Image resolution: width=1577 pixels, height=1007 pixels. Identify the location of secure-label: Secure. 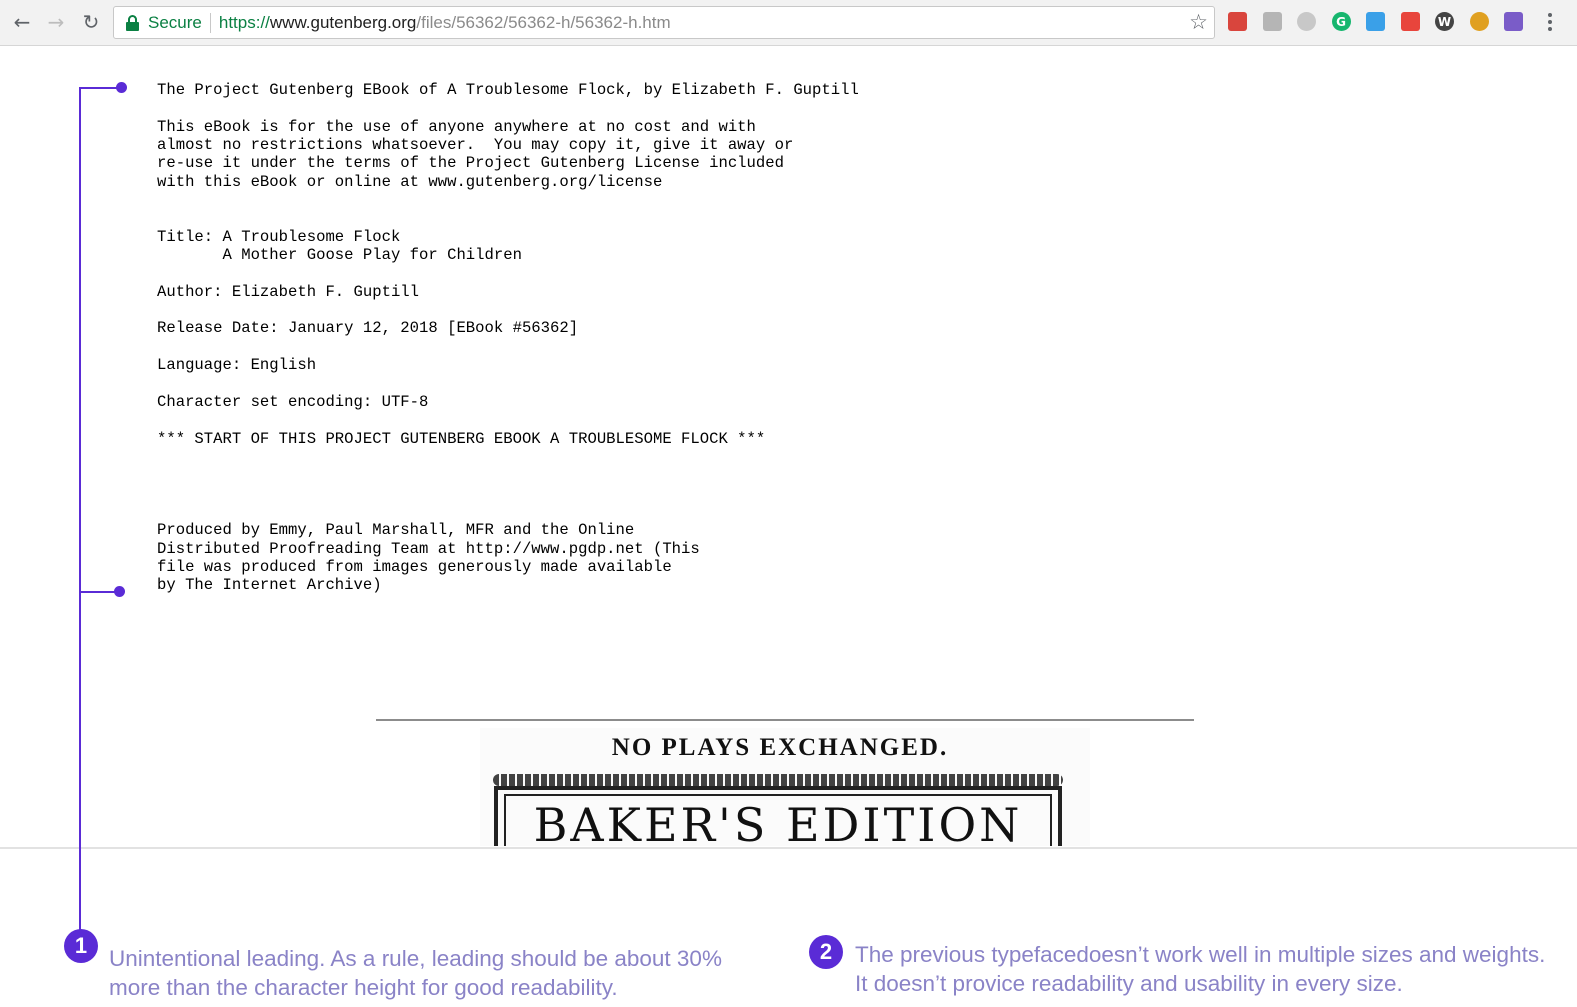
(175, 22).